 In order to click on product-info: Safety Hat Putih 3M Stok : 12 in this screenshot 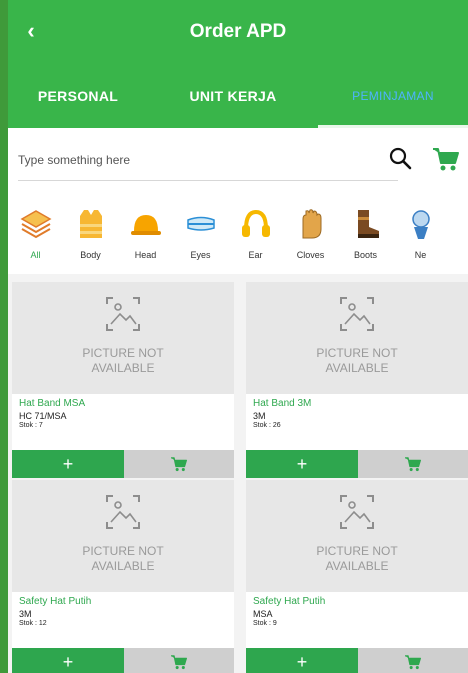, I will do `click(123, 619)`.